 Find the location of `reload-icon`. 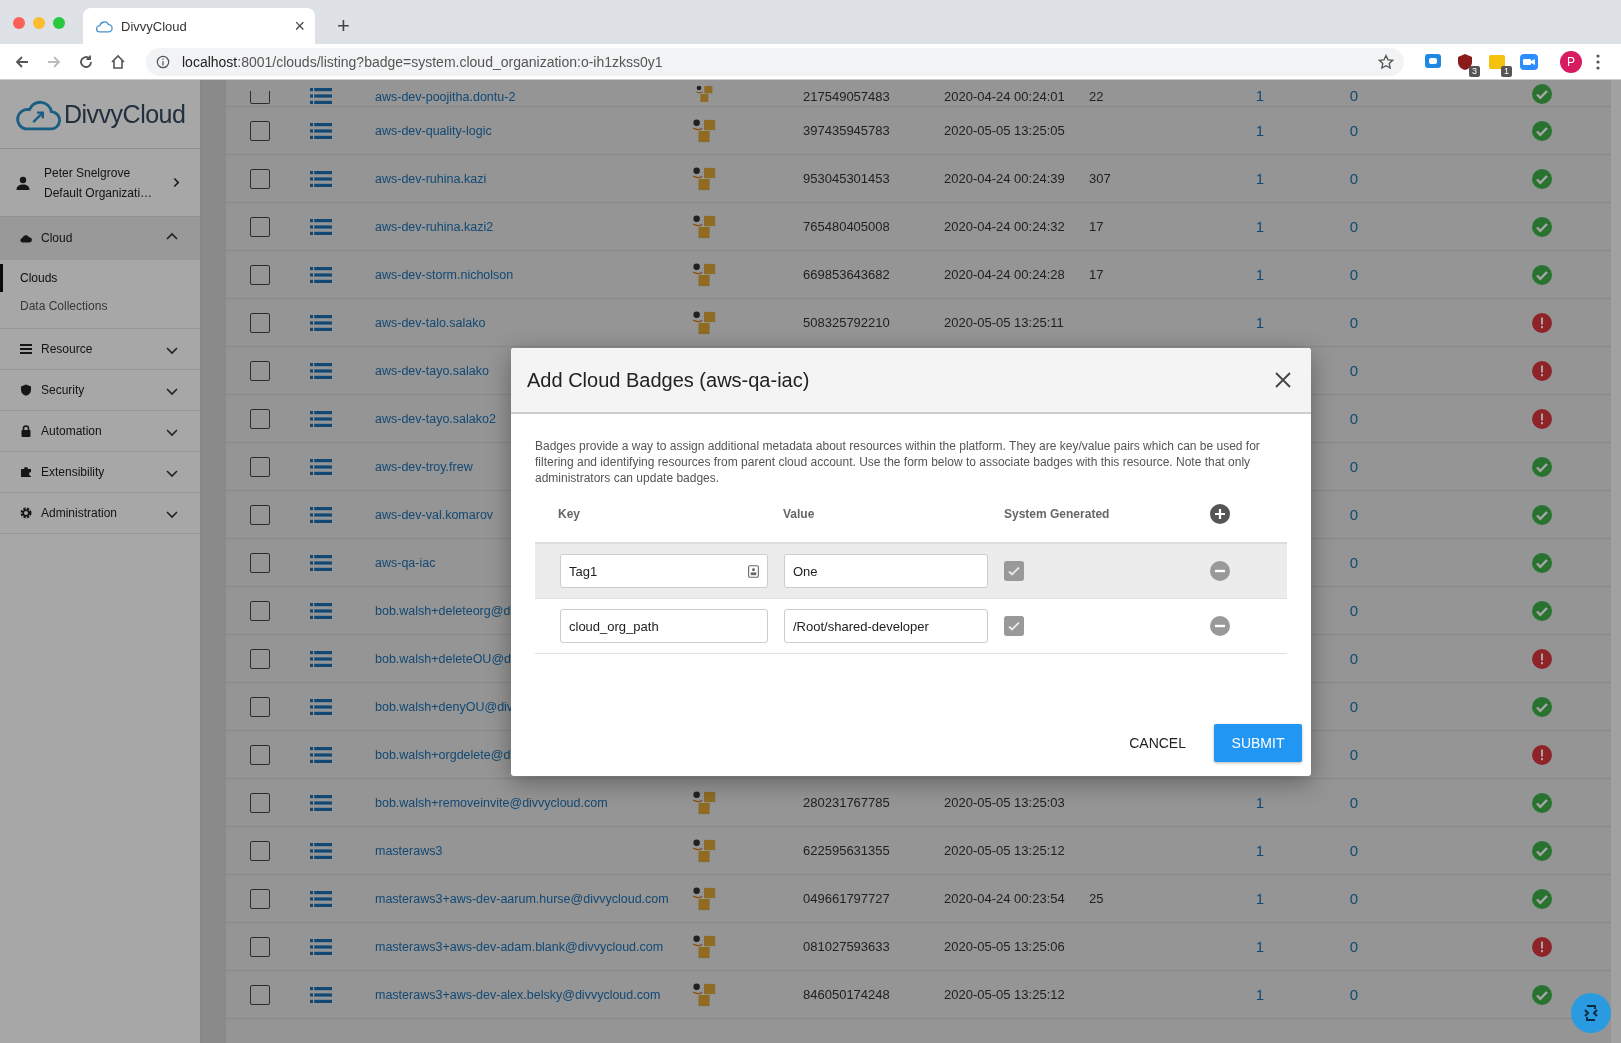

reload-icon is located at coordinates (86, 61).